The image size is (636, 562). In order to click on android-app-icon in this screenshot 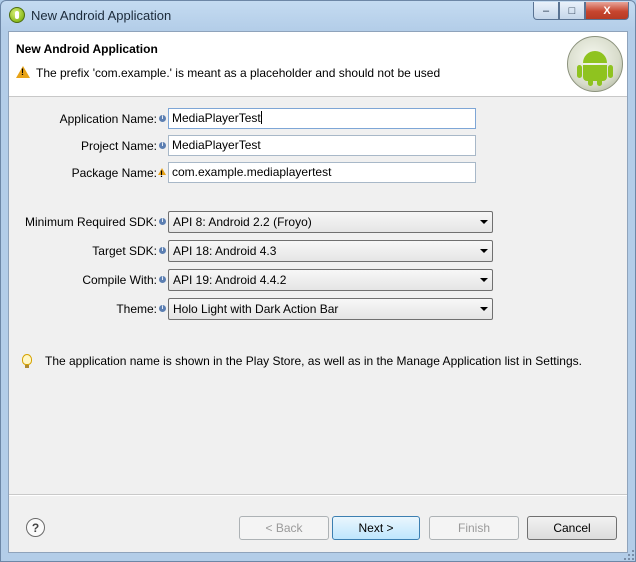, I will do `click(17, 15)`.